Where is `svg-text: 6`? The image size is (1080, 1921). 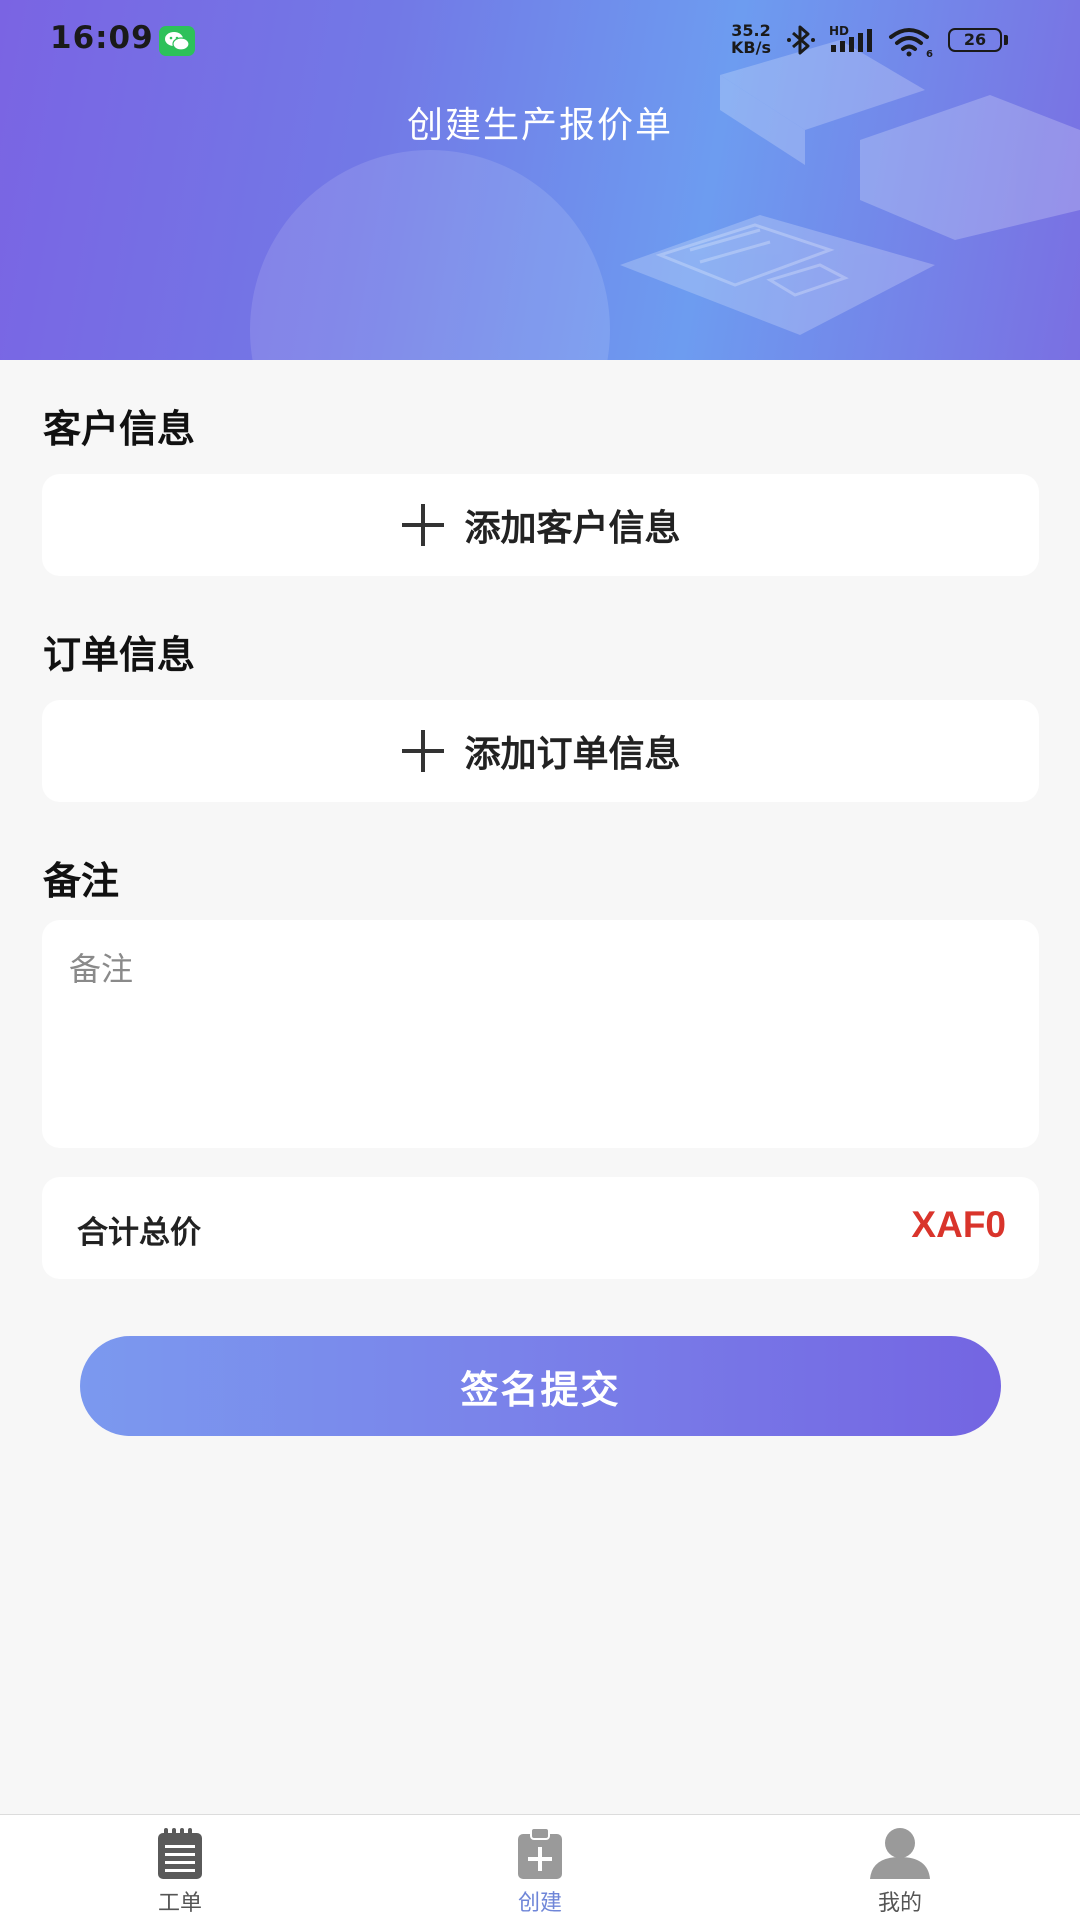
svg-text: 6 is located at coordinates (929, 53).